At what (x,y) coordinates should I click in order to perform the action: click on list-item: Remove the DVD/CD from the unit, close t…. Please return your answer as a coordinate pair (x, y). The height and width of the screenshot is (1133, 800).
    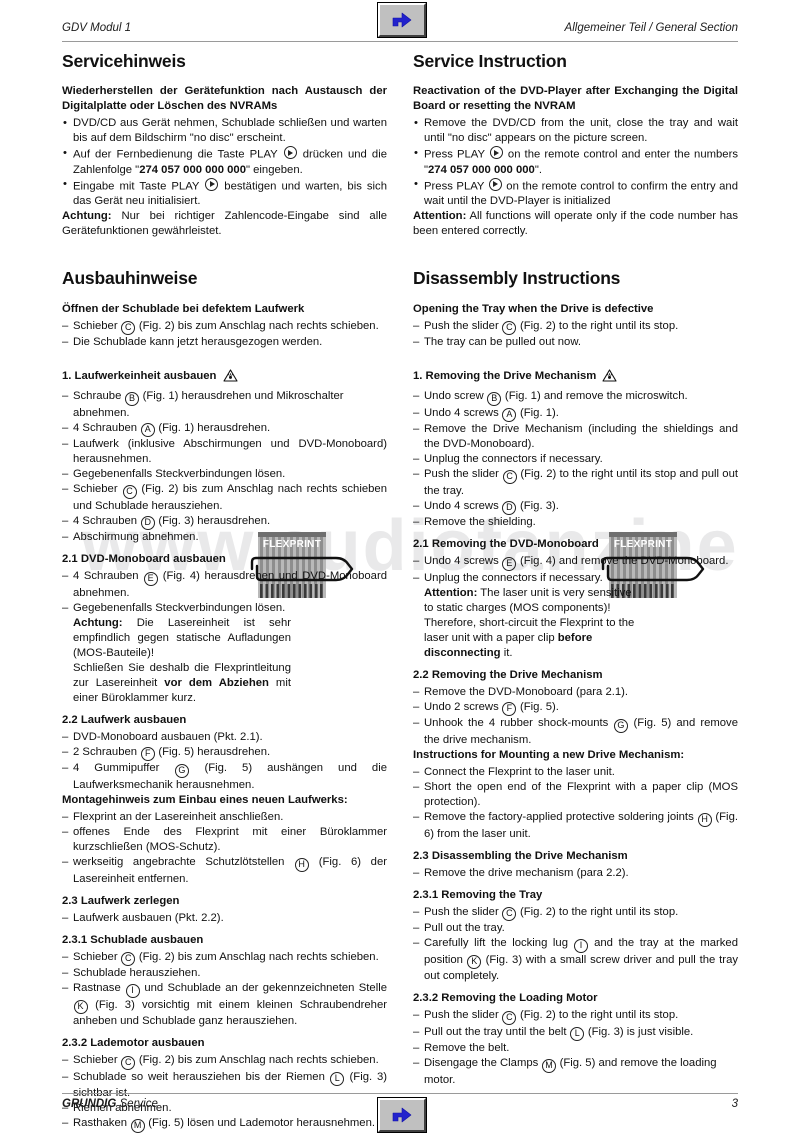
    Looking at the image, I should click on (575, 131).